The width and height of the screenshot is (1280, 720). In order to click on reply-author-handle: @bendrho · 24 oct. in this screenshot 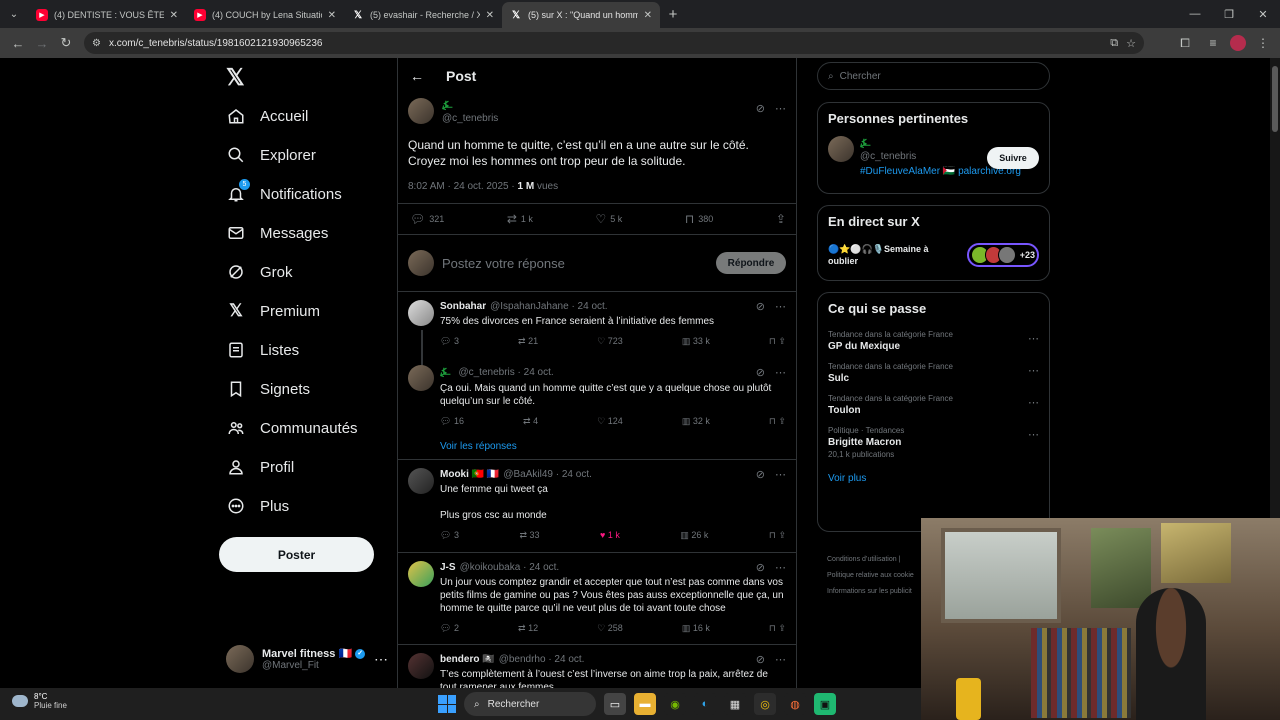, I will do `click(542, 659)`.